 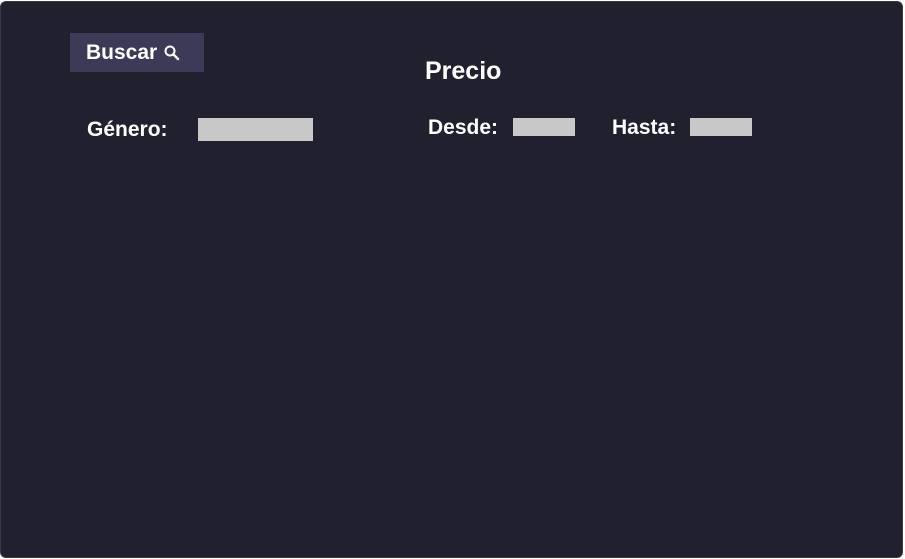 I want to click on price-from-input, so click(x=544, y=127).